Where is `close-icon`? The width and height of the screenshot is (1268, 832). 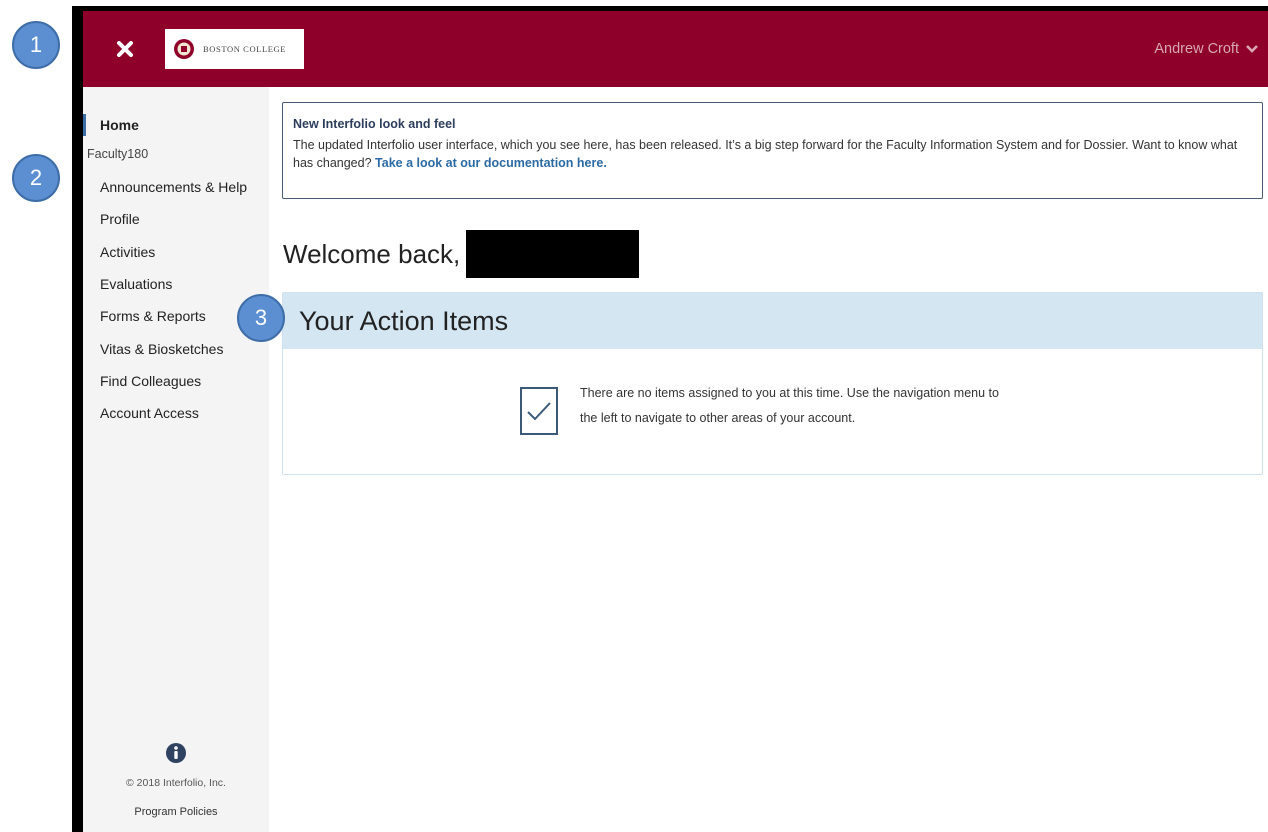 close-icon is located at coordinates (125, 49).